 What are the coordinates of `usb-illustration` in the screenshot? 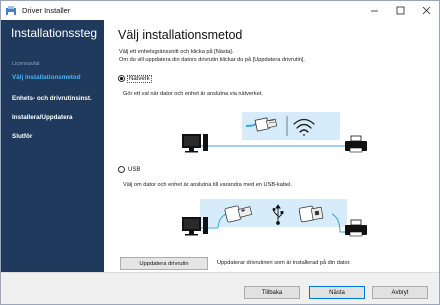 It's located at (274, 218).